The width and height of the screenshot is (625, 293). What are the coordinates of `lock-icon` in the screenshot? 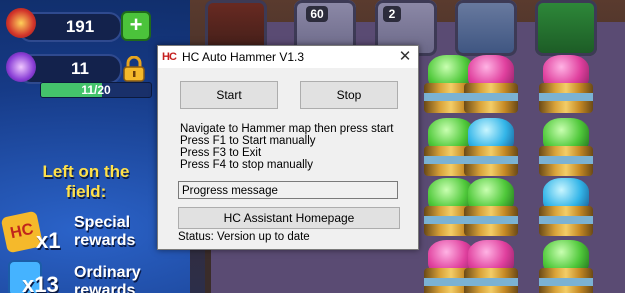 It's located at (134, 69).